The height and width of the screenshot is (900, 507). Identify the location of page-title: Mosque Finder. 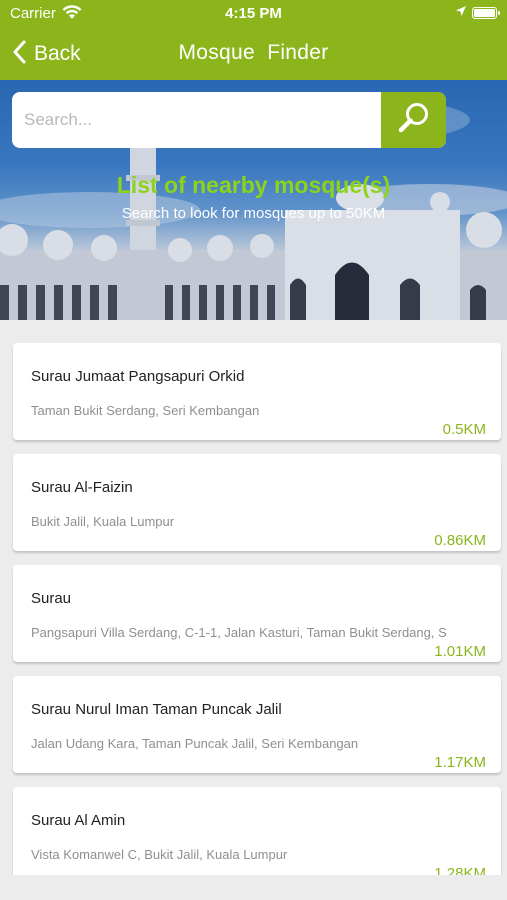
(253, 52).